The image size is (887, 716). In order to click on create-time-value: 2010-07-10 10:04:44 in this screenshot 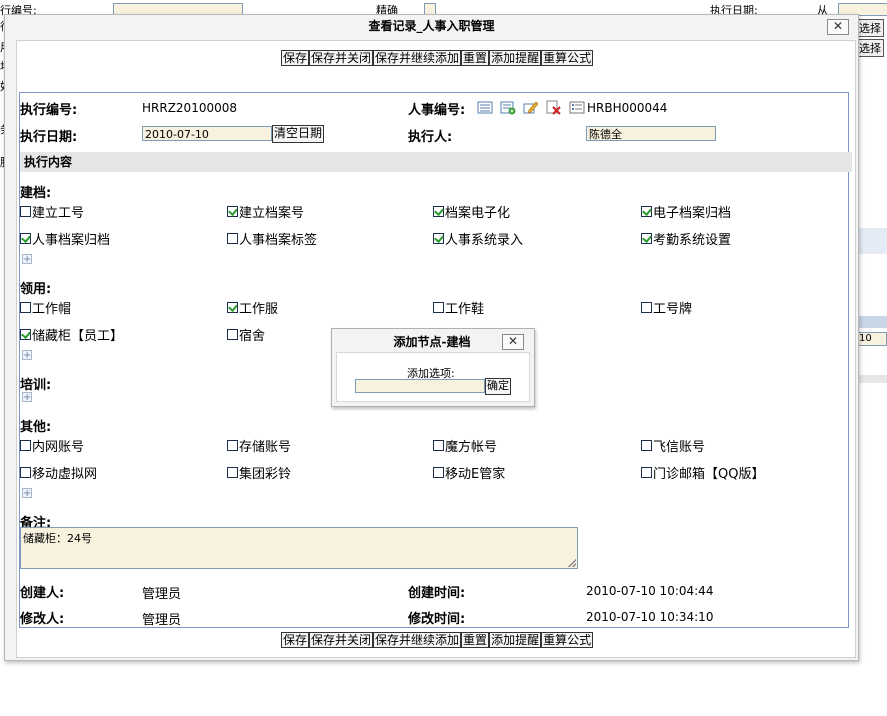, I will do `click(650, 591)`.